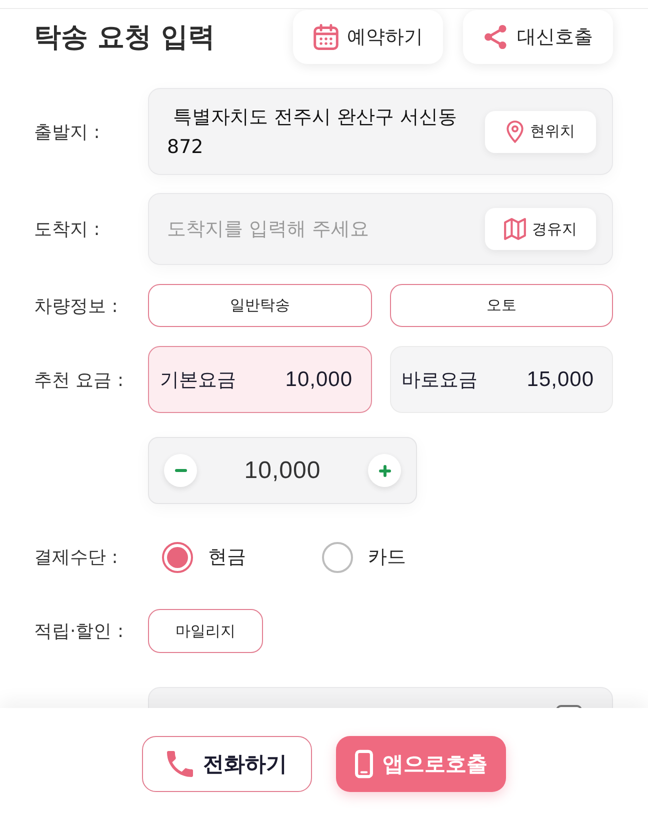 Image resolution: width=648 pixels, height=817 pixels. What do you see at coordinates (540, 229) in the screenshot?
I see `waypoint-button: 경유지` at bounding box center [540, 229].